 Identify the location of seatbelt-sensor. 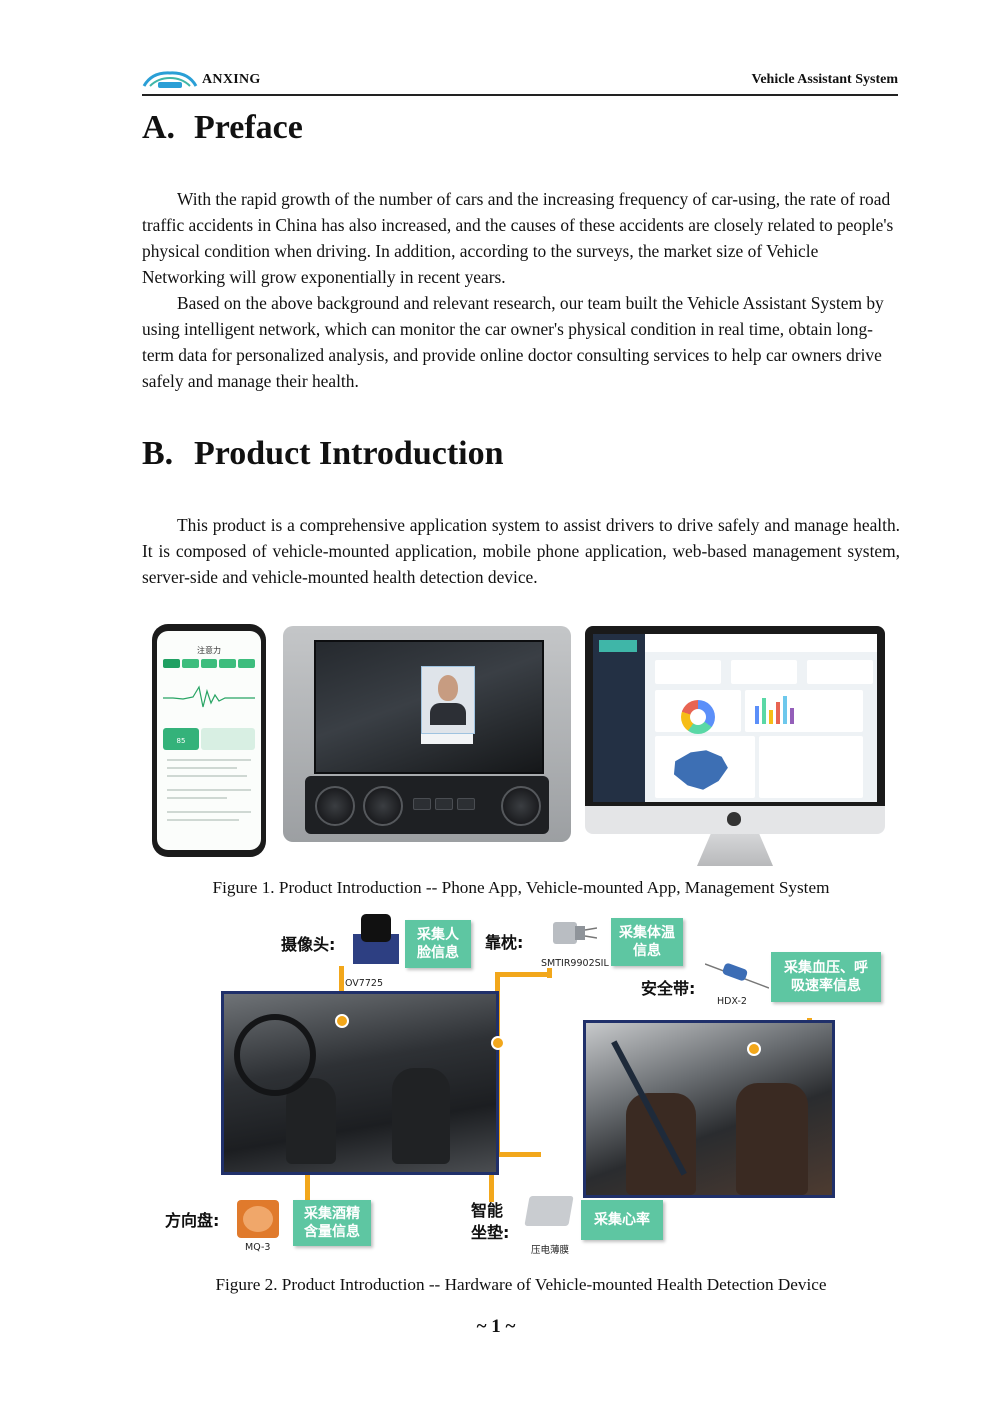
(737, 976).